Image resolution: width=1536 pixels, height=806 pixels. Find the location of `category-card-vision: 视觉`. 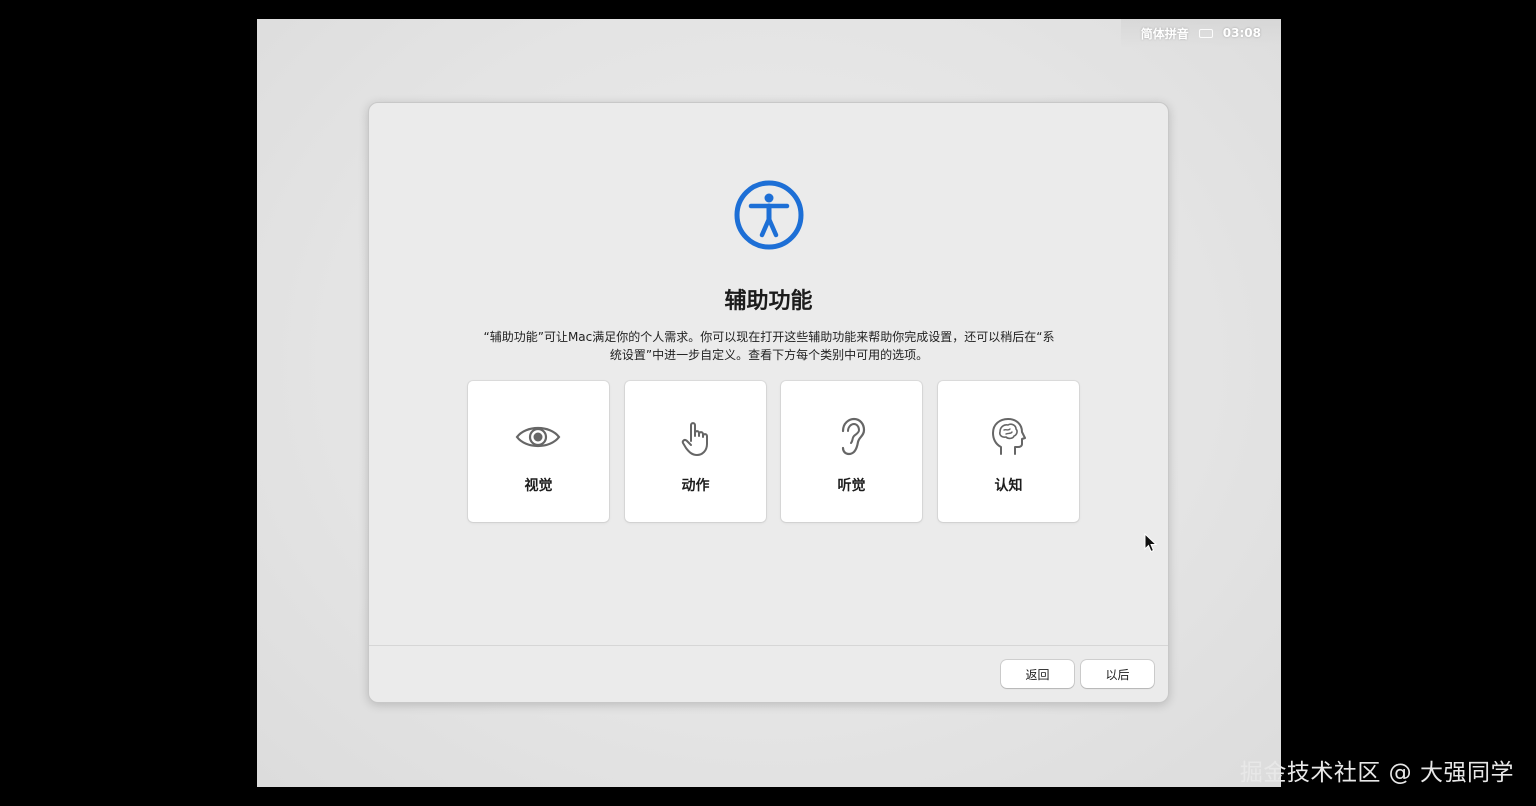

category-card-vision: 视觉 is located at coordinates (538, 451).